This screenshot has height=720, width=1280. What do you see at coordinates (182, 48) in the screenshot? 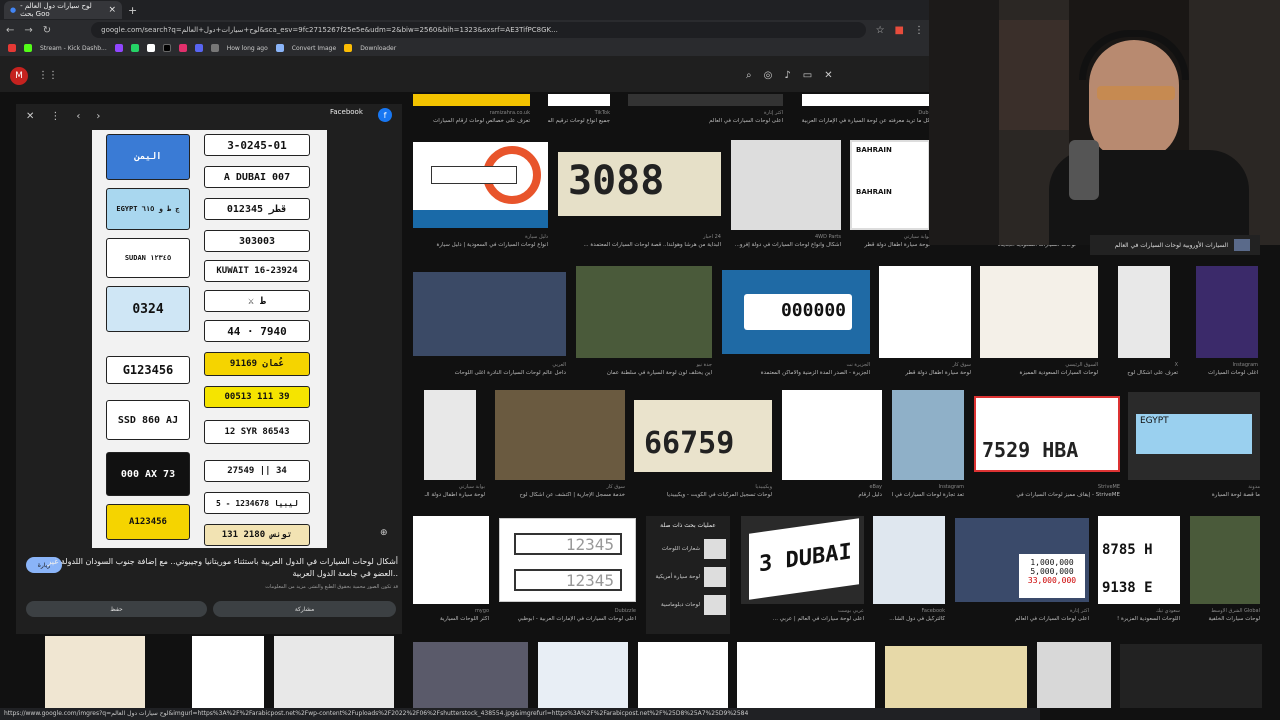
I see `instagram-icon` at bounding box center [182, 48].